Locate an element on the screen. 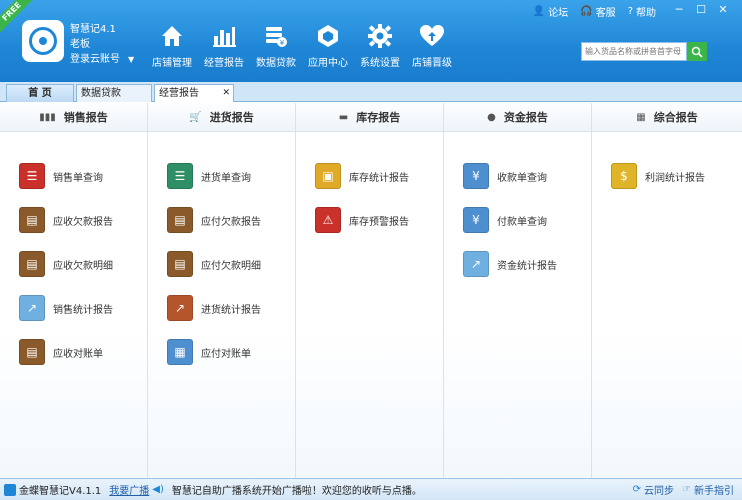 The height and width of the screenshot is (500, 742). loan-stack-icon: ¥ is located at coordinates (276, 36).